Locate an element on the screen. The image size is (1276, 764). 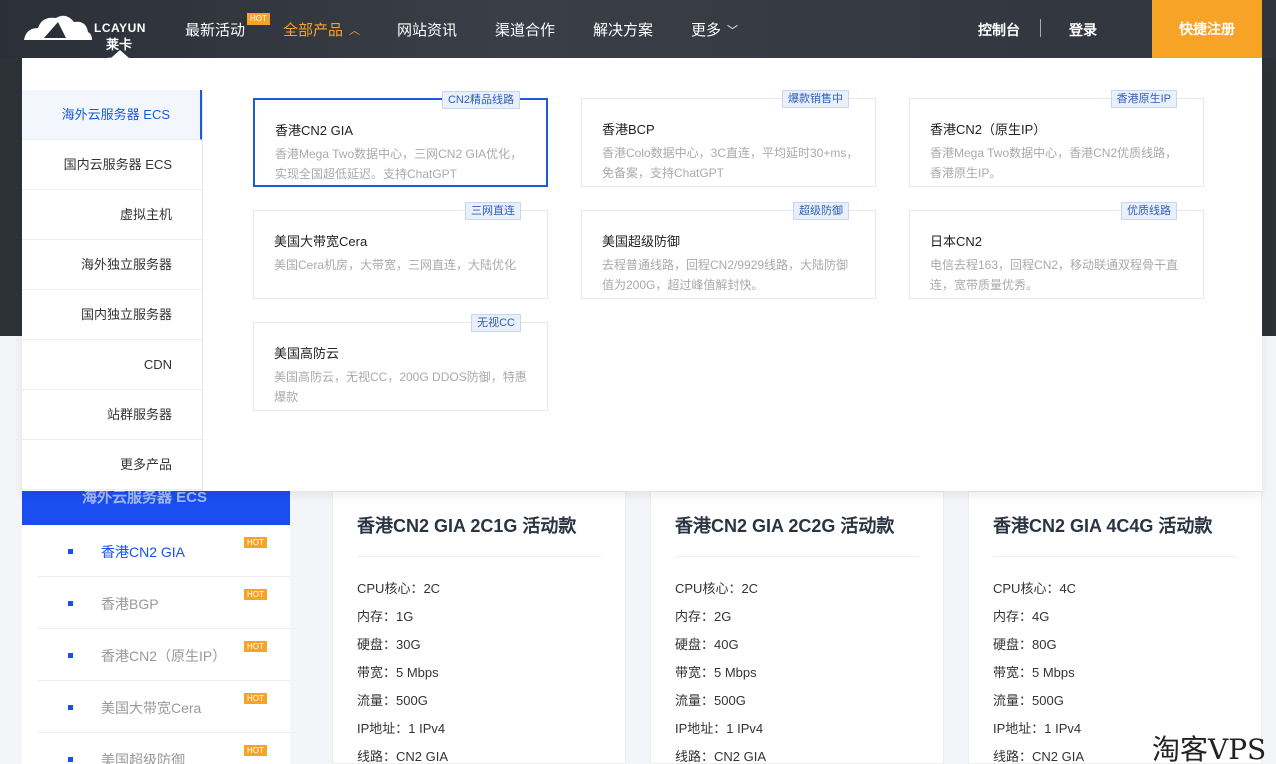
card-desc: 美国Cera机房，大带宽，三网直连，大陆优化 is located at coordinates (395, 265).